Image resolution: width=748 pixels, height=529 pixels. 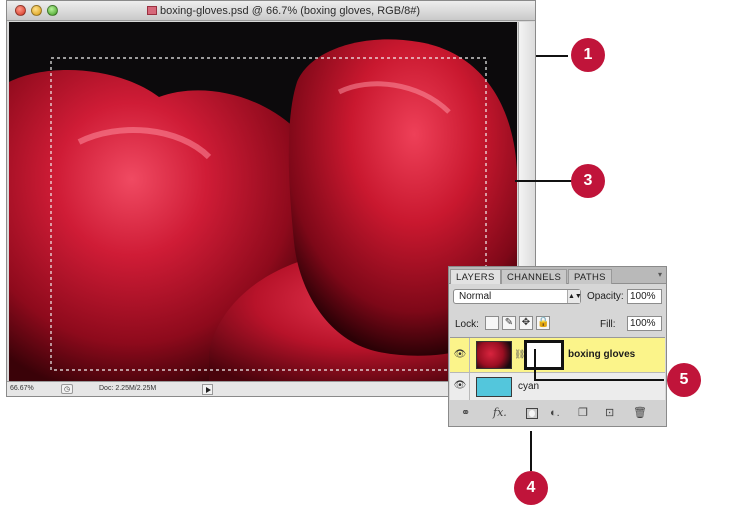 What do you see at coordinates (644, 323) in the screenshot?
I see `fill-input: 100%` at bounding box center [644, 323].